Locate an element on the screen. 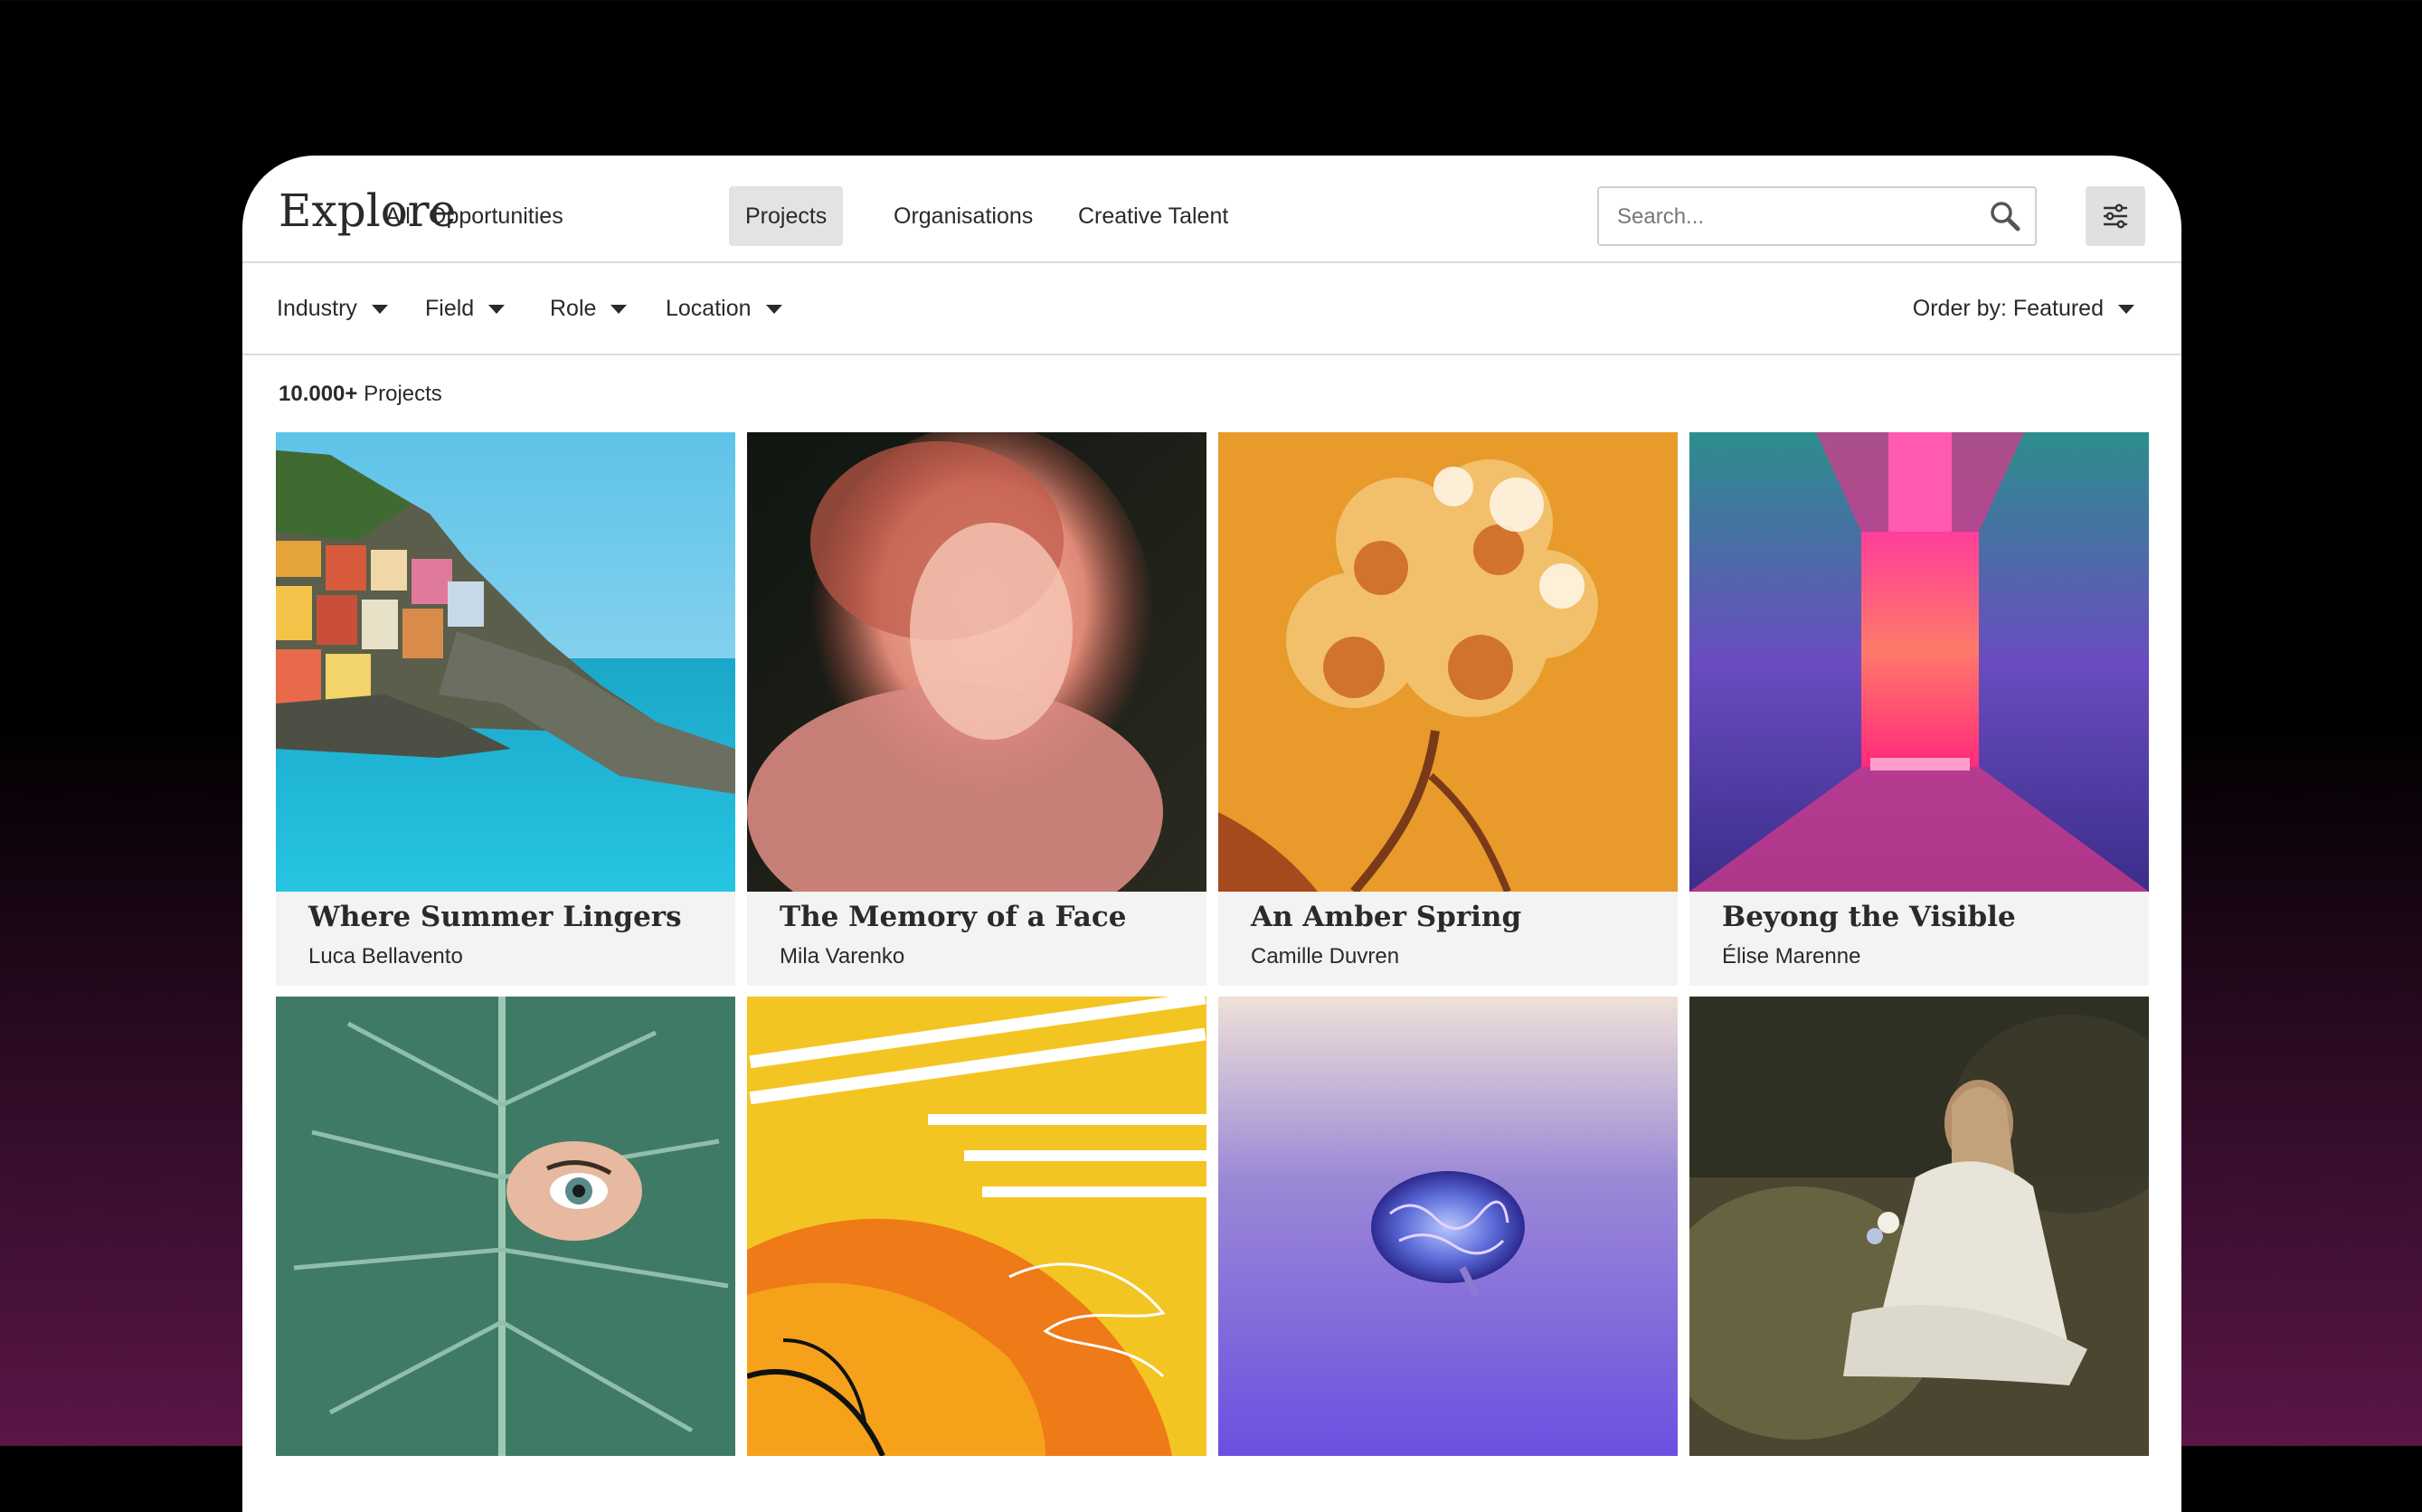 Image resolution: width=2422 pixels, height=1512 pixels. card-caption: Beyong the Visible Élise Marenne is located at coordinates (1919, 939).